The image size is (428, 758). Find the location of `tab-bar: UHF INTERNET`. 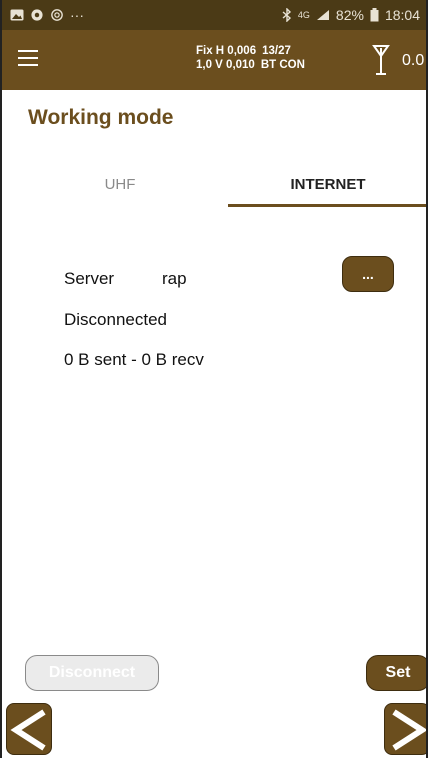

tab-bar: UHF INTERNET is located at coordinates (214, 184).